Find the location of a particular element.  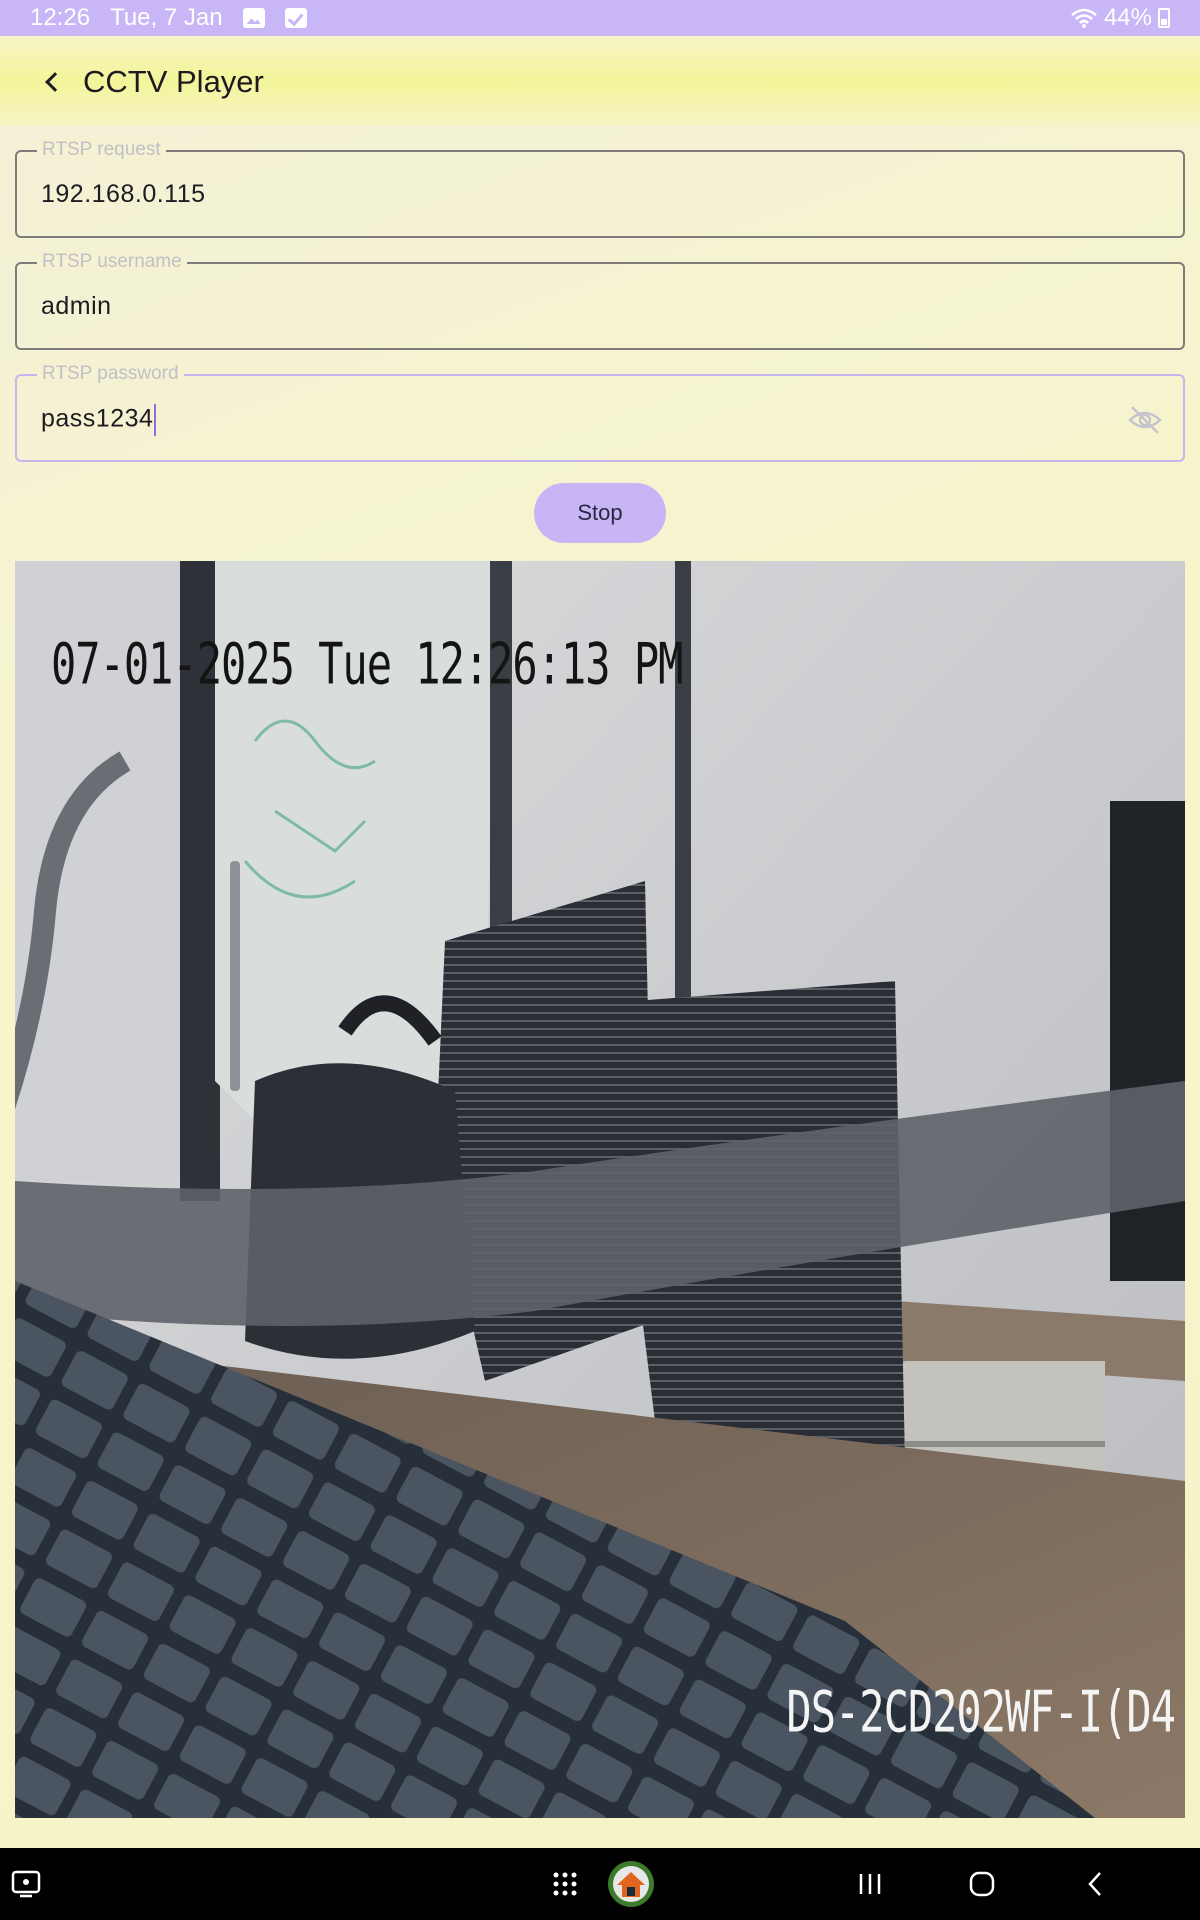

stop-button: Stop is located at coordinates (600, 513).